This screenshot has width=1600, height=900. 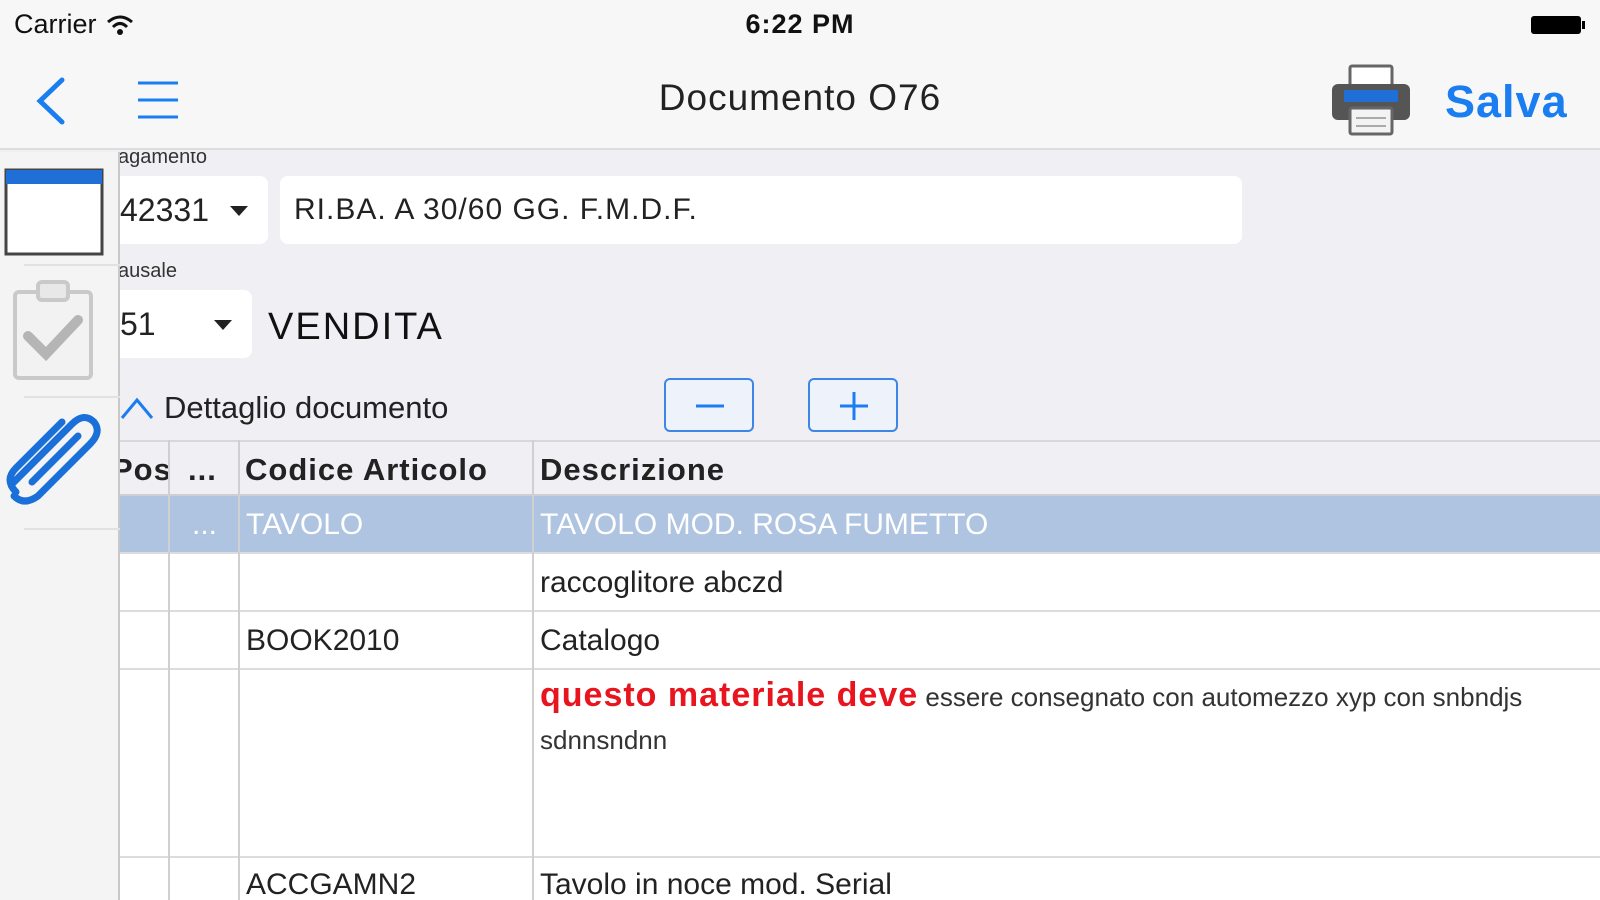 What do you see at coordinates (761, 210) in the screenshot?
I see `payment-description-field: RI.BA. A 30/60 GG. F.M.D.F.` at bounding box center [761, 210].